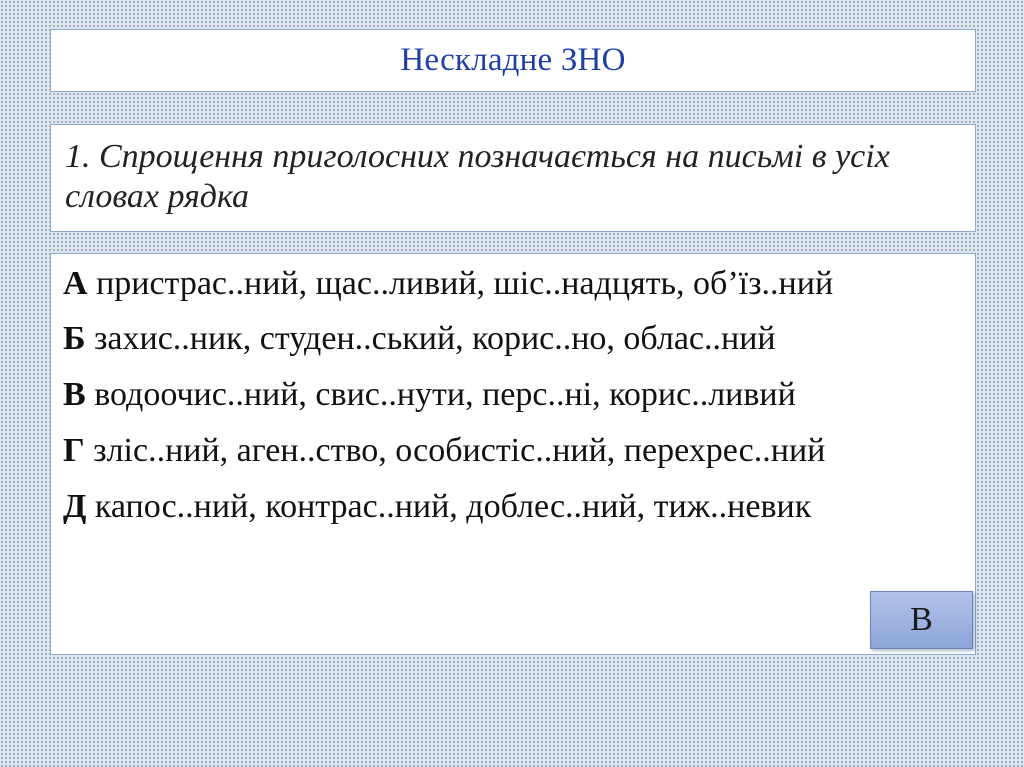  I want to click on title-panel: Нескладне ЗНО, so click(513, 60).